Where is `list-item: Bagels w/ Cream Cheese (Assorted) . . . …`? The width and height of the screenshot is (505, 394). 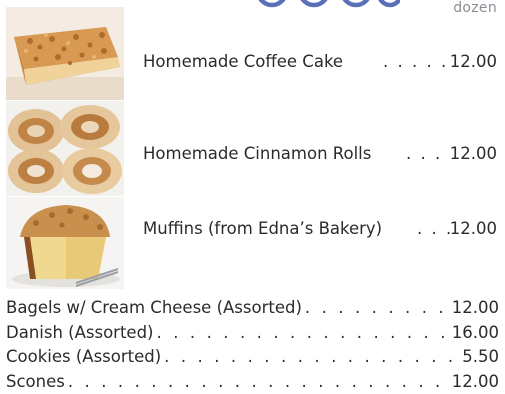 list-item: Bagels w/ Cream Cheese (Assorted) . . . … is located at coordinates (252, 308).